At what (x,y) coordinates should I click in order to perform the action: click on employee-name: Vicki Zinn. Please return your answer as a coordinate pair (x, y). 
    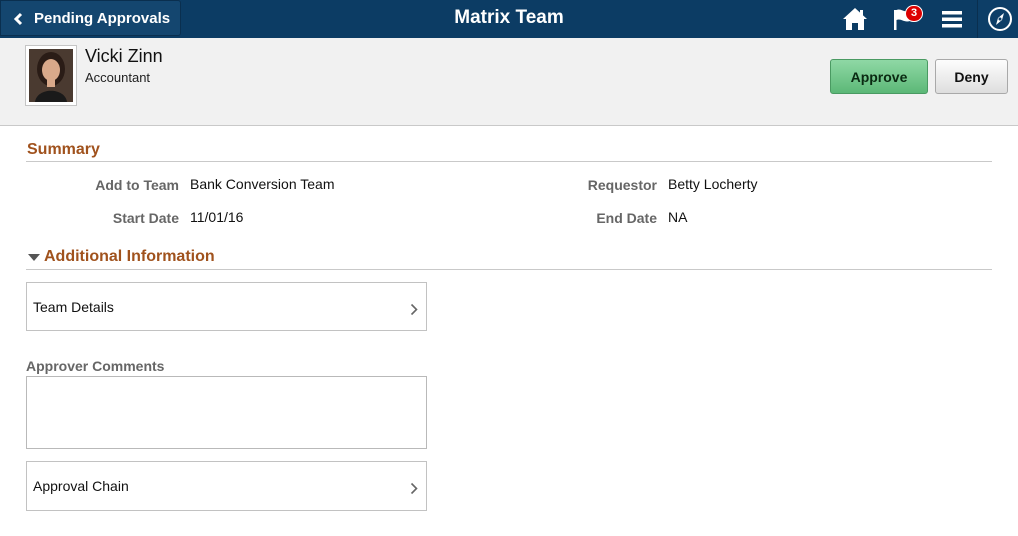
    Looking at the image, I should click on (124, 56).